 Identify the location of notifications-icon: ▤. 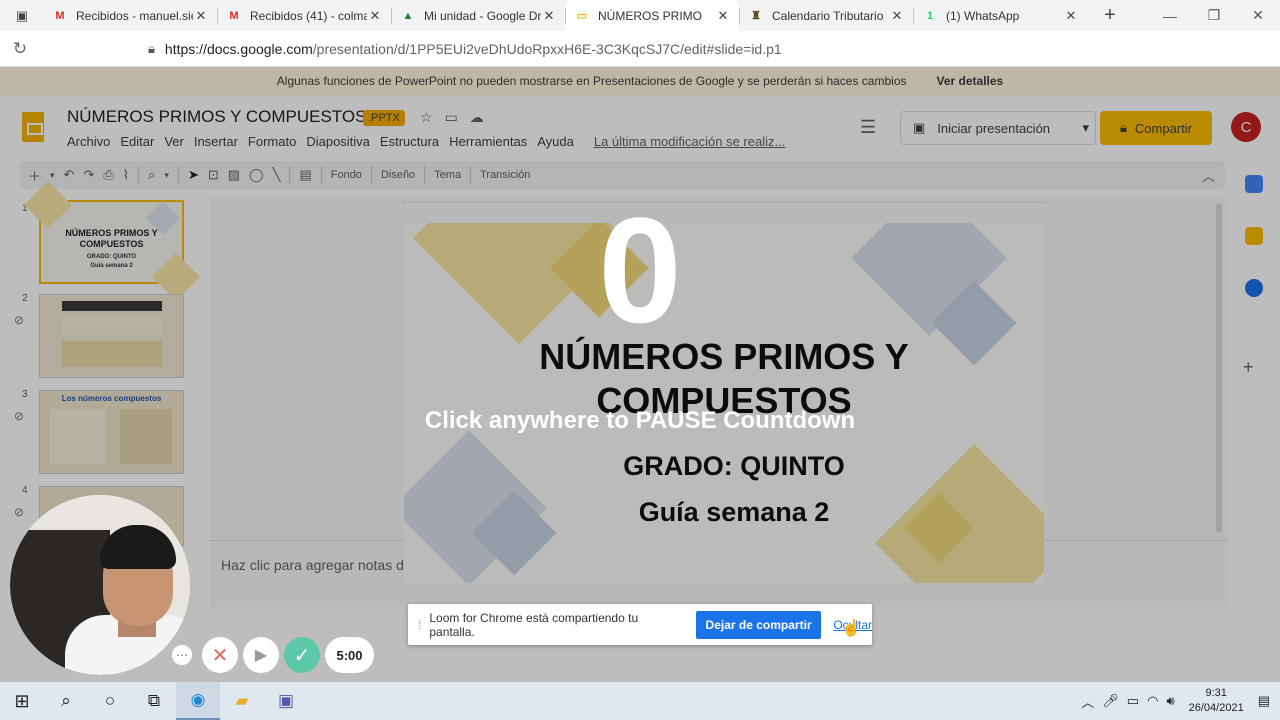
(1264, 701).